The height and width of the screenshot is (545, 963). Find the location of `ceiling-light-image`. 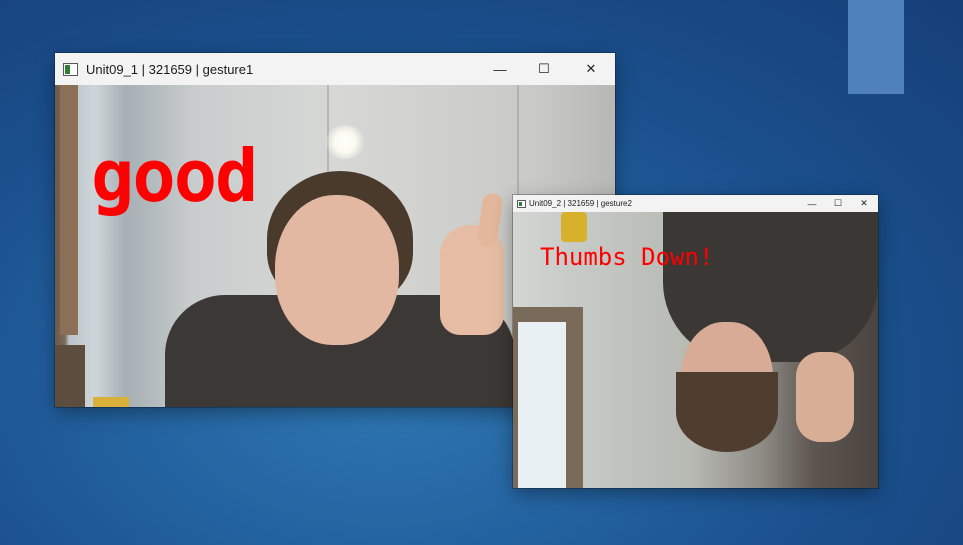

ceiling-light-image is located at coordinates (345, 142).